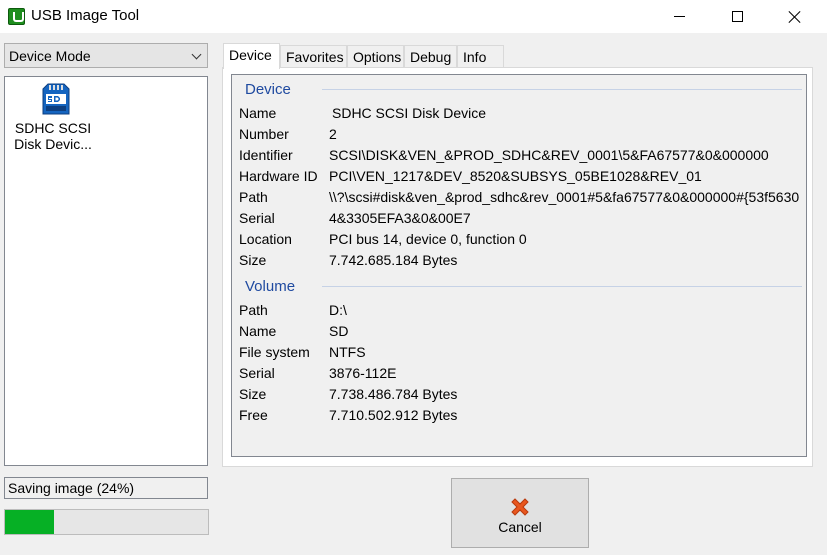  What do you see at coordinates (85, 15) in the screenshot?
I see `window-title: USB Image Tool` at bounding box center [85, 15].